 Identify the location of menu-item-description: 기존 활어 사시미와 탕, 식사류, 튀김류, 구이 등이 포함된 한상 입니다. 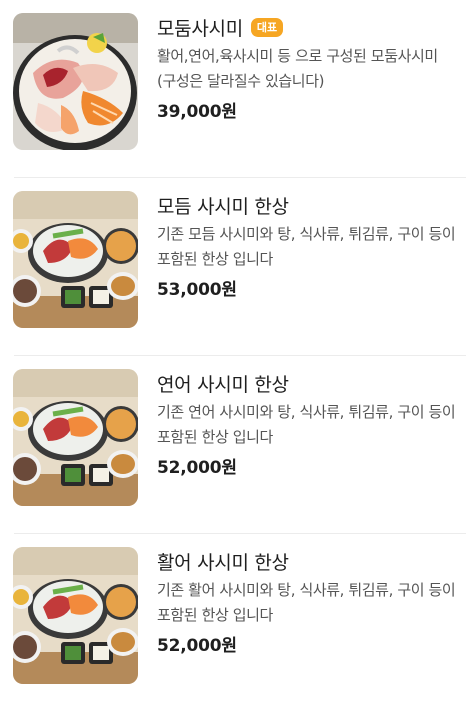
(306, 602).